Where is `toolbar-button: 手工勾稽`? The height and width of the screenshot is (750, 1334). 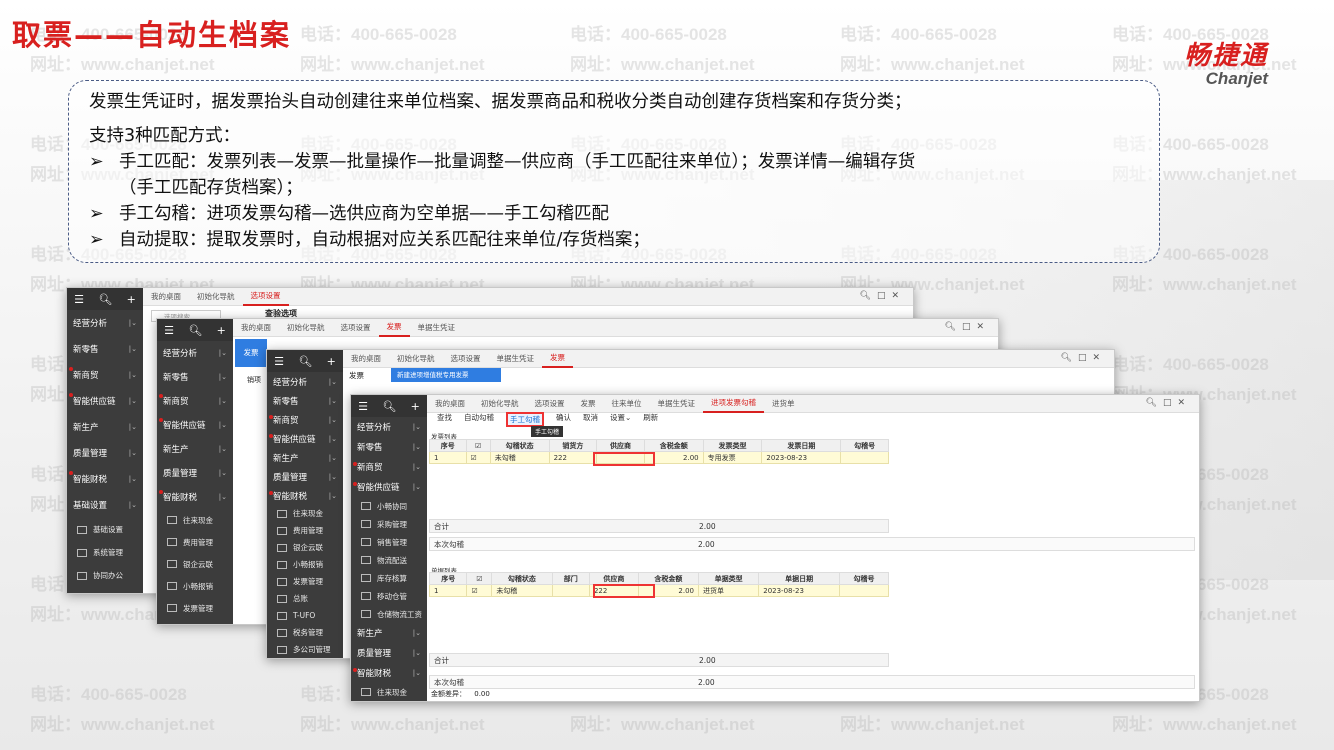
toolbar-button: 手工勾稽 is located at coordinates (525, 419).